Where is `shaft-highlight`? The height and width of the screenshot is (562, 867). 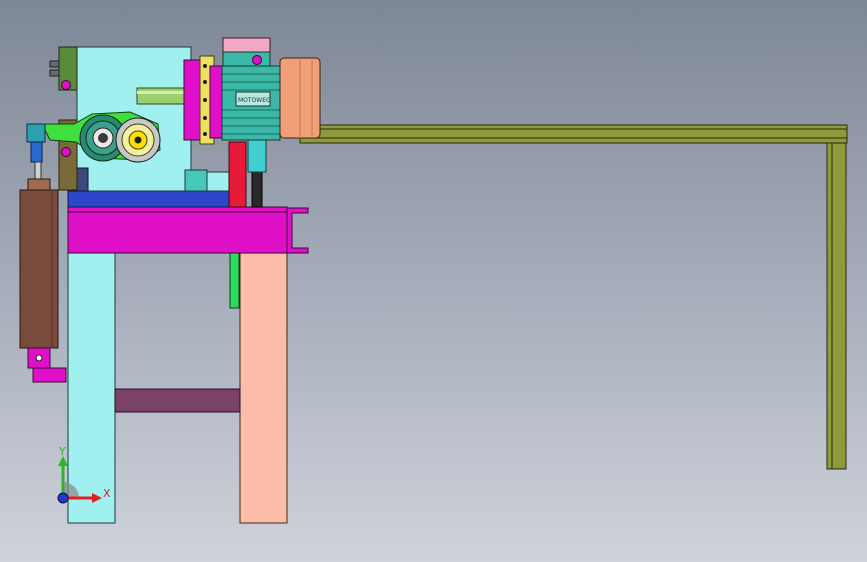
shaft-highlight is located at coordinates (162, 92).